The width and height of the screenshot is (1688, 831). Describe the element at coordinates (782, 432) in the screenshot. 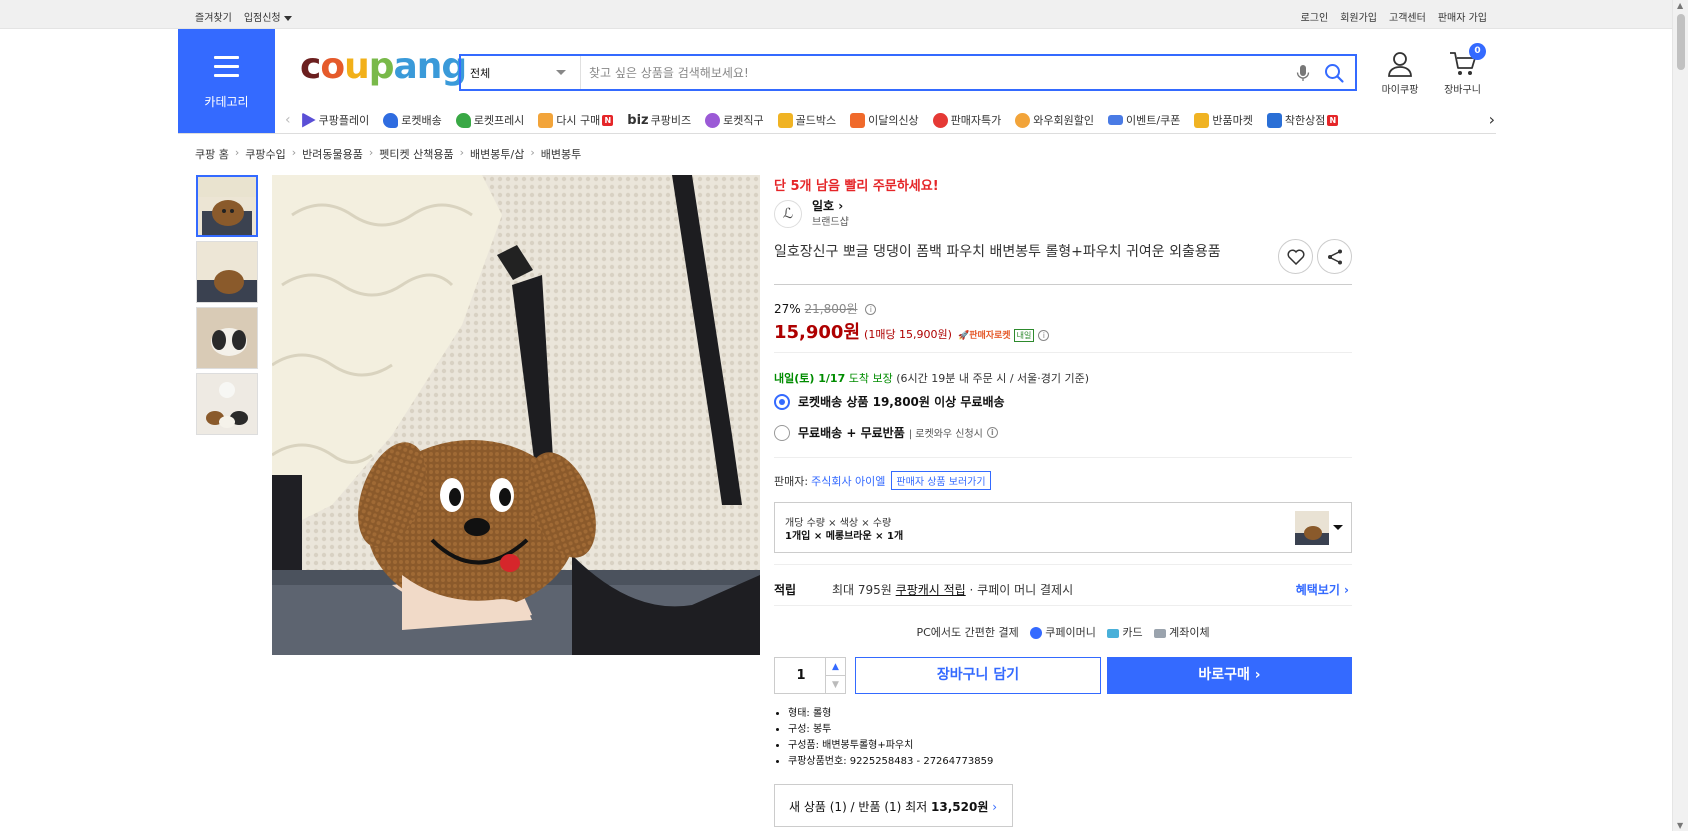

I see `radio-unselected` at that location.